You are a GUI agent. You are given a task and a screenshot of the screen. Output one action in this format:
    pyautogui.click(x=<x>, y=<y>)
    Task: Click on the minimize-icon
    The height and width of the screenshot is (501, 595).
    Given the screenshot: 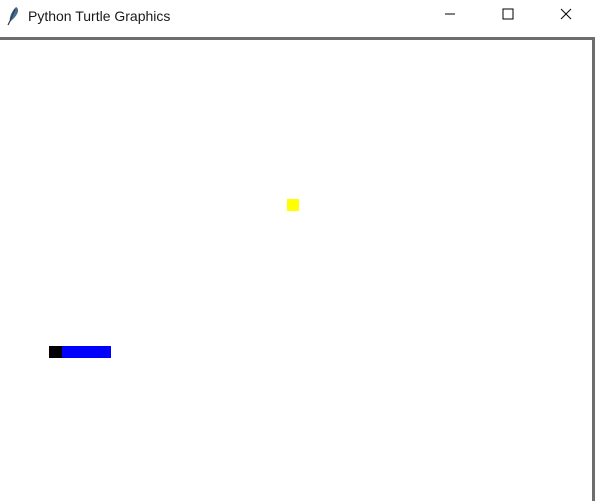 What is the action you would take?
    pyautogui.click(x=450, y=16)
    